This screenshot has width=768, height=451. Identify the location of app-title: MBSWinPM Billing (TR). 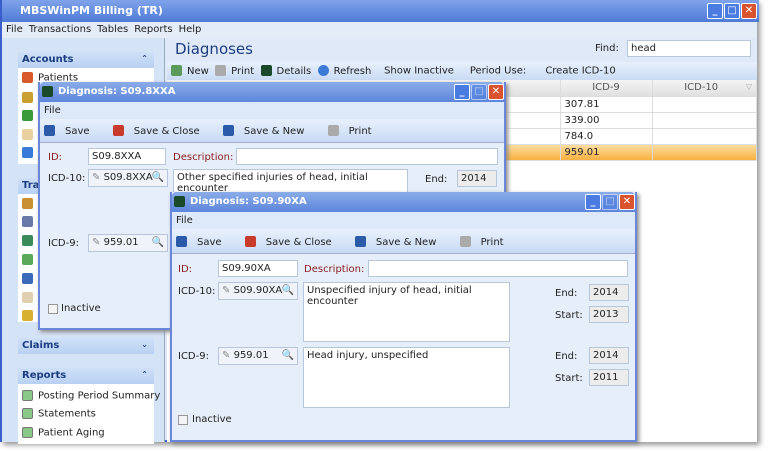
(91, 10).